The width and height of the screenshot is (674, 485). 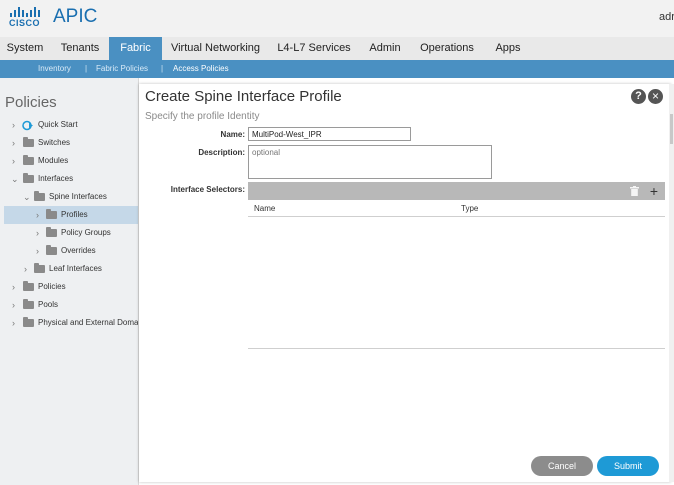 I want to click on tab-l4-l7-services: L4-L7 Services, so click(x=314, y=48).